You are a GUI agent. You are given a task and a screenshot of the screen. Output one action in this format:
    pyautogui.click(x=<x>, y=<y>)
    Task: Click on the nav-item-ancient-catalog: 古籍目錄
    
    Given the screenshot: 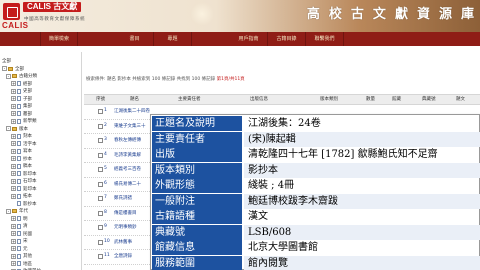 What is the action you would take?
    pyautogui.click(x=287, y=39)
    